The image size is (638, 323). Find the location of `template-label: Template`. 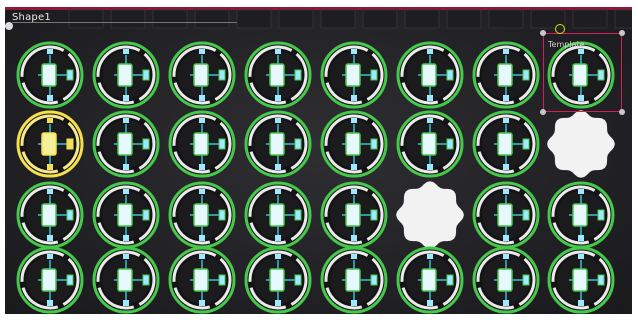

template-label: Template is located at coordinates (566, 44).